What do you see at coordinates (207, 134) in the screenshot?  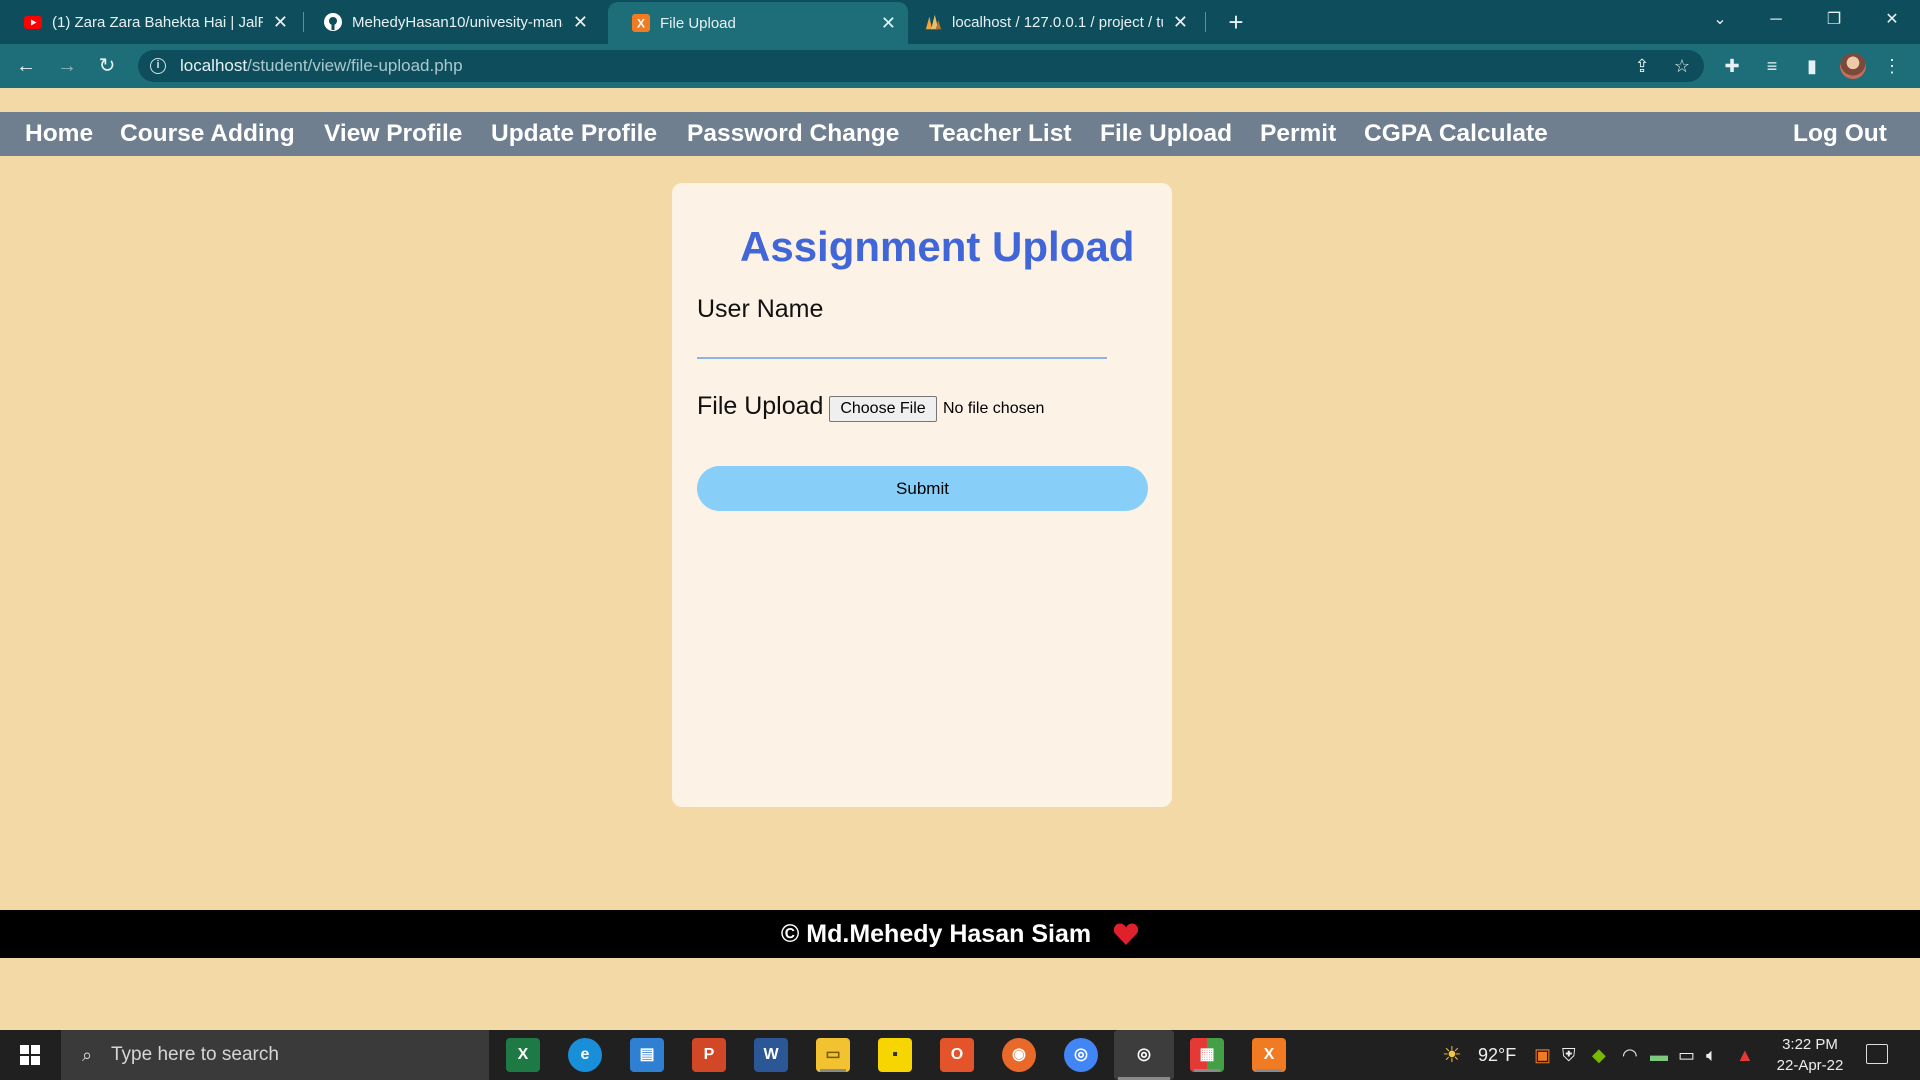 I see `nav-course-adding: Course Adding` at bounding box center [207, 134].